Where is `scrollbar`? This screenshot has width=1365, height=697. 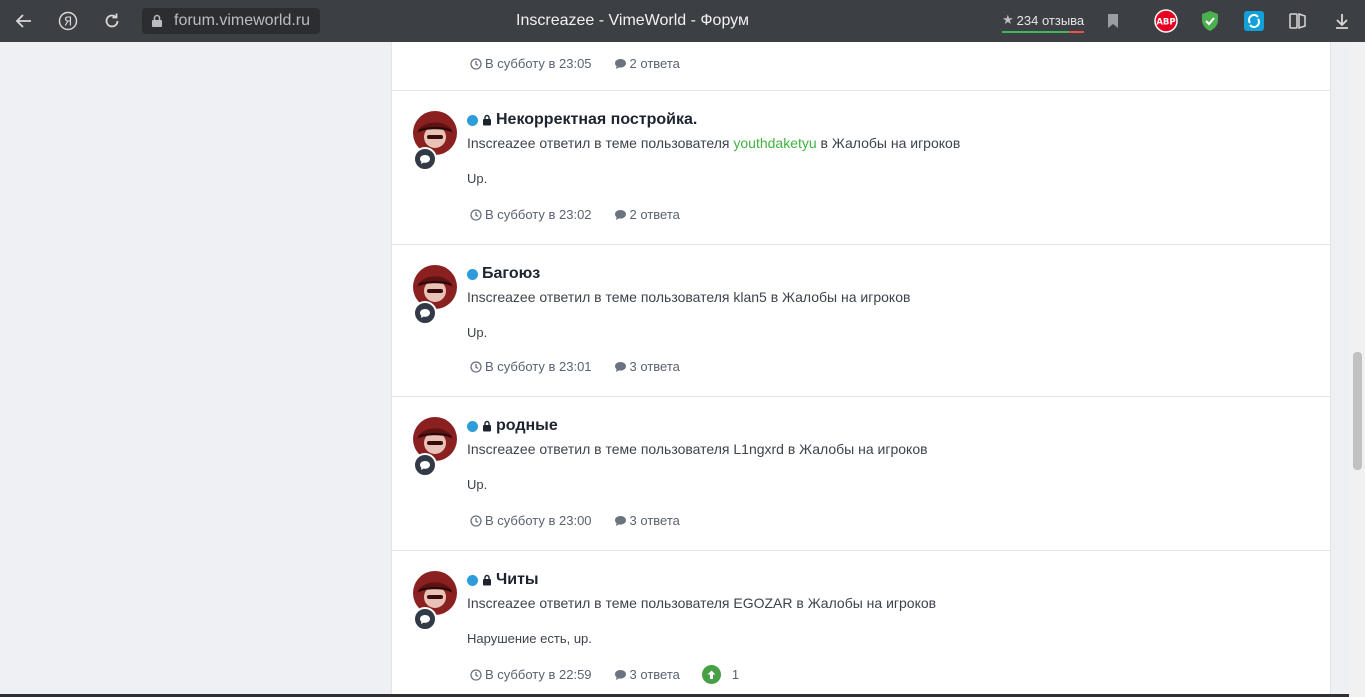
scrollbar is located at coordinates (1357, 369).